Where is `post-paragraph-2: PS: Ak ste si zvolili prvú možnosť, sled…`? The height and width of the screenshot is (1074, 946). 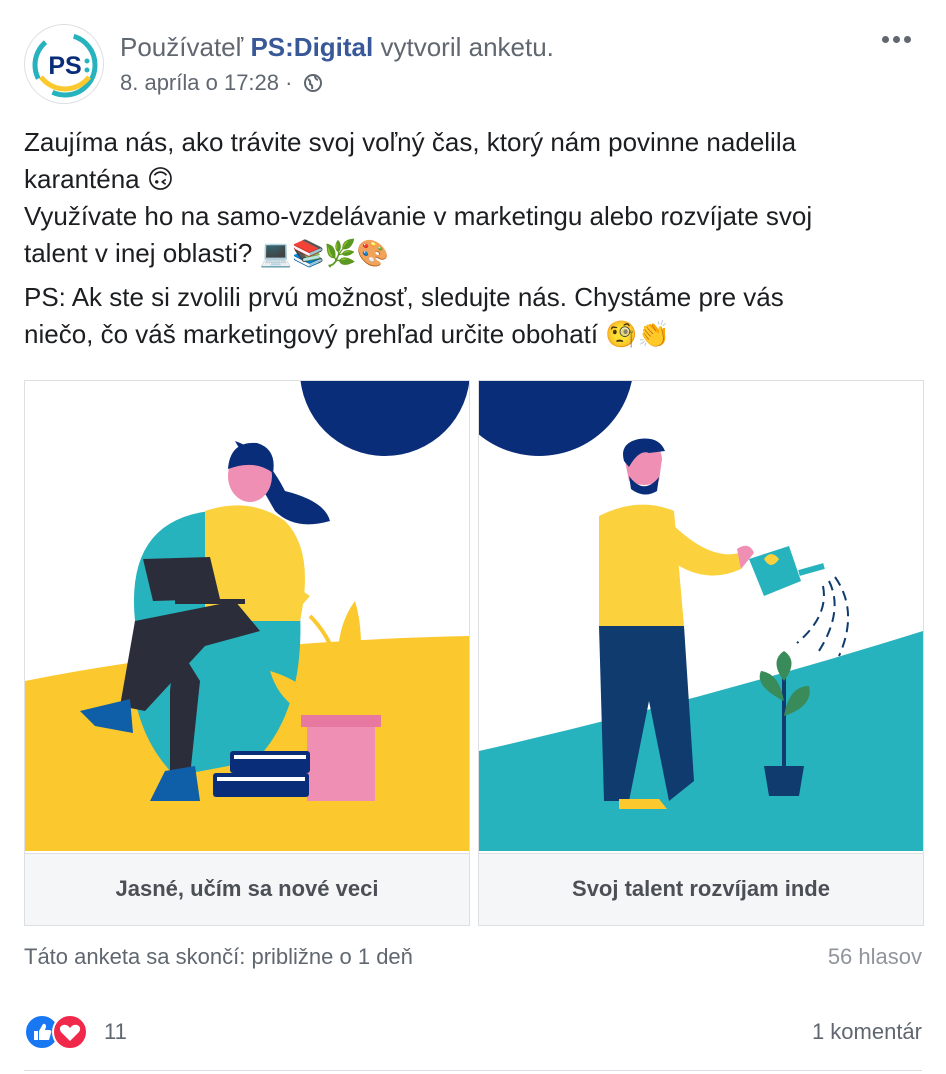
post-paragraph-2: PS: Ak ste si zvolili prvú možnosť, sled… is located at coordinates (474, 316).